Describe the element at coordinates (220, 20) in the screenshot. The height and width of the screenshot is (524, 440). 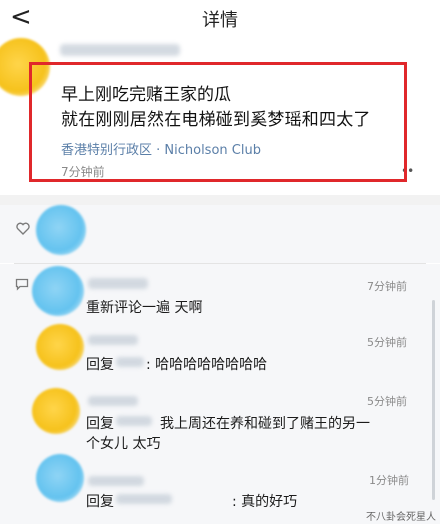
I see `page-title: 详情` at that location.